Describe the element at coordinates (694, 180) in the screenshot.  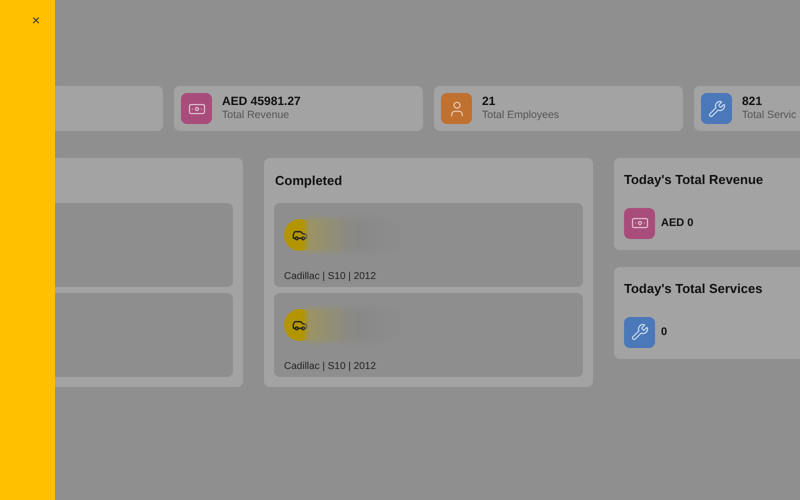
I see `summary-title: Today's Total Revenue` at that location.